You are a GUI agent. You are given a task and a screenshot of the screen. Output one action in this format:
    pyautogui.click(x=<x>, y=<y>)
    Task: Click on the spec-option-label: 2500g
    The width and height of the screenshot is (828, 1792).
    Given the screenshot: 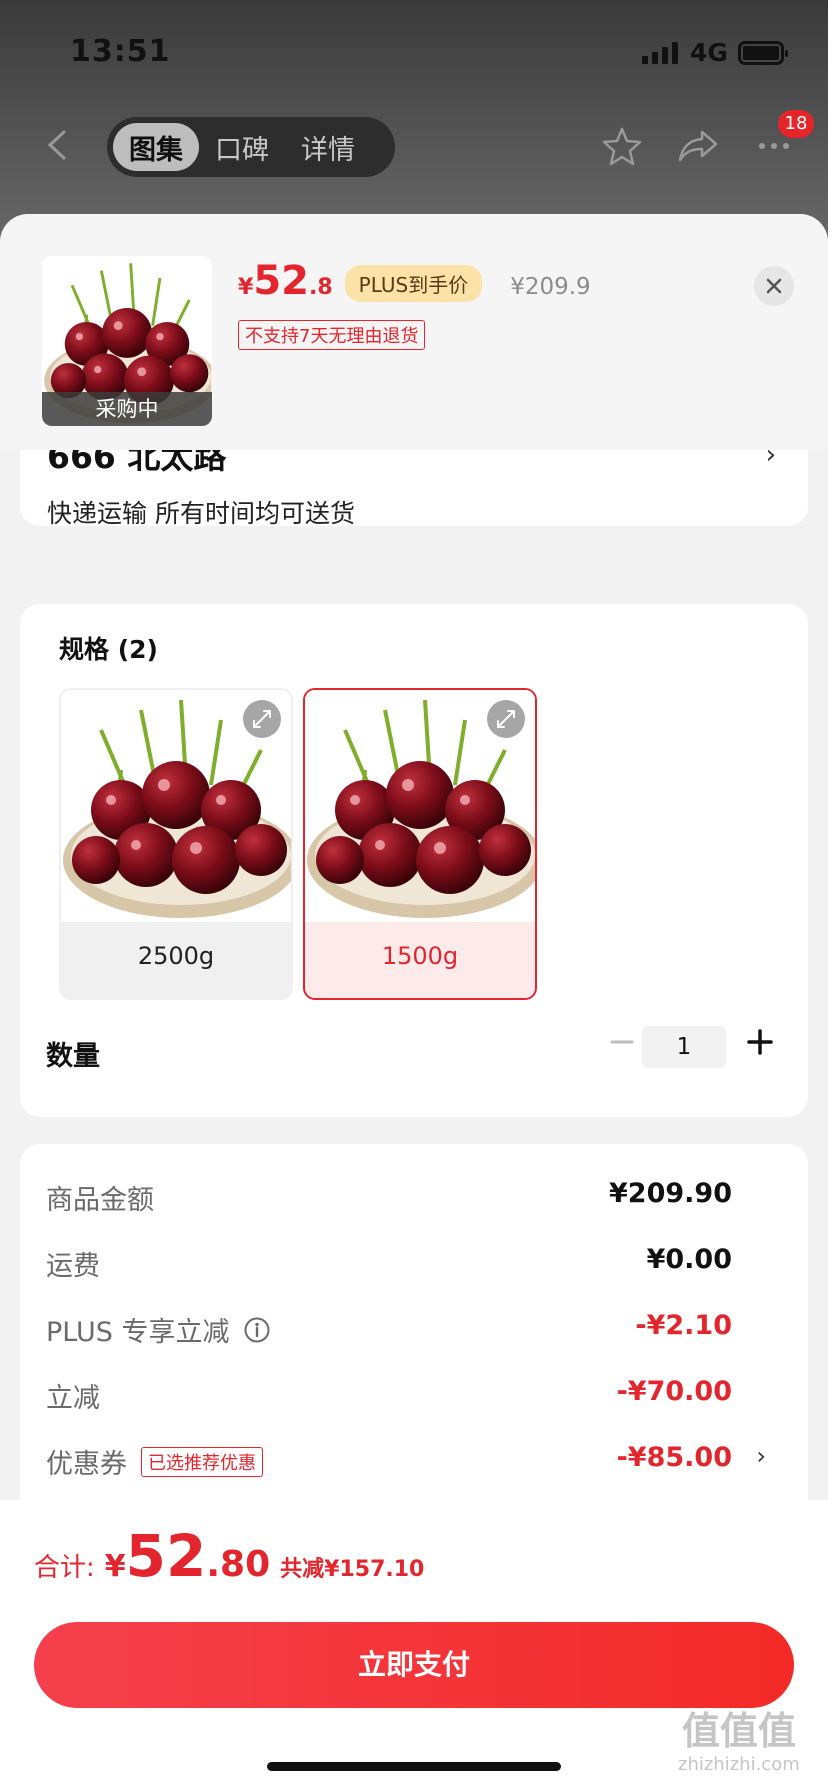 What is the action you would take?
    pyautogui.click(x=176, y=956)
    